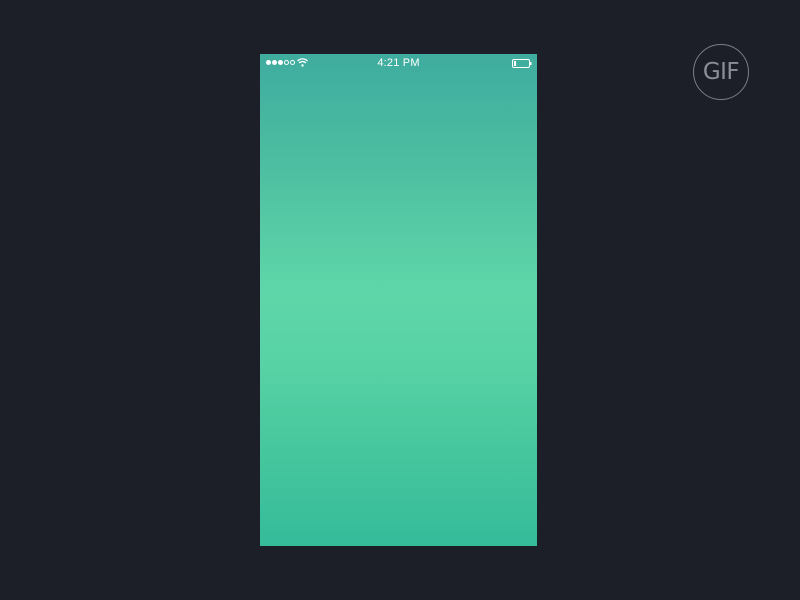 This screenshot has height=600, width=800. I want to click on status-bar: 4:21 PM, so click(398, 64).